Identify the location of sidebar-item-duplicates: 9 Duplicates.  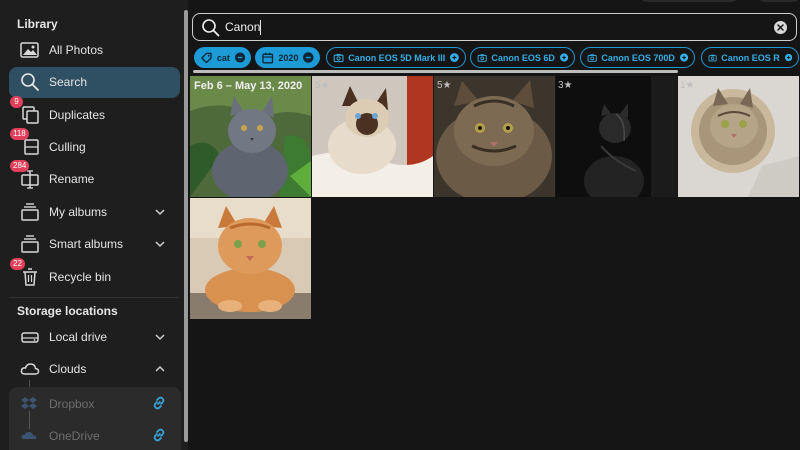
(94, 113).